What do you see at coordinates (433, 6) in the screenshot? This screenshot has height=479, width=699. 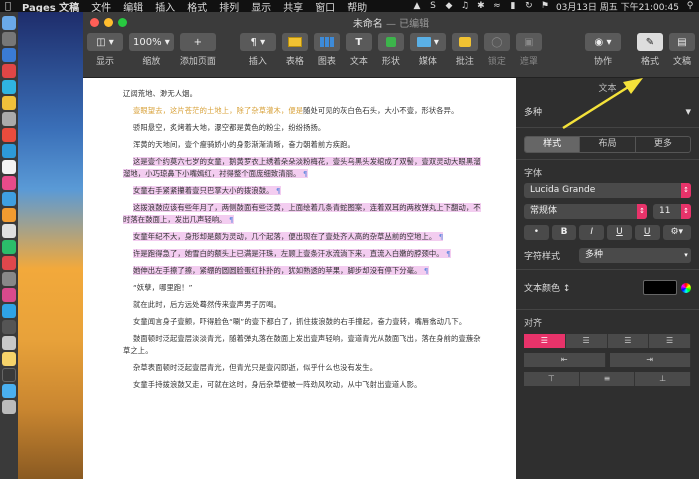 I see `s-app-icon: S` at bounding box center [433, 6].